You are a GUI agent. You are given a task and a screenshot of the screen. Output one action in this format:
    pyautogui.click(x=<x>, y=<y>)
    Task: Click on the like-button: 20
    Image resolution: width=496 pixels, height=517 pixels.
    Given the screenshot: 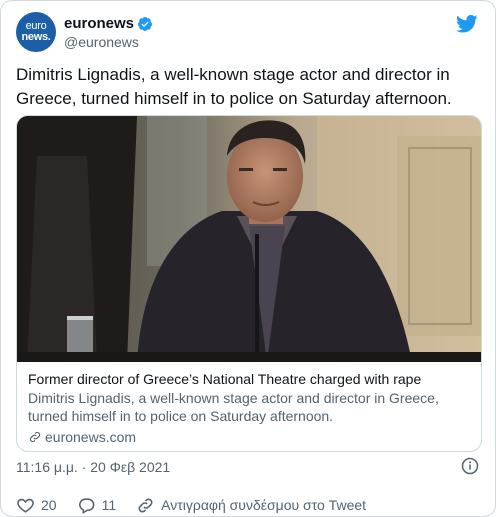 What is the action you would take?
    pyautogui.click(x=36, y=505)
    